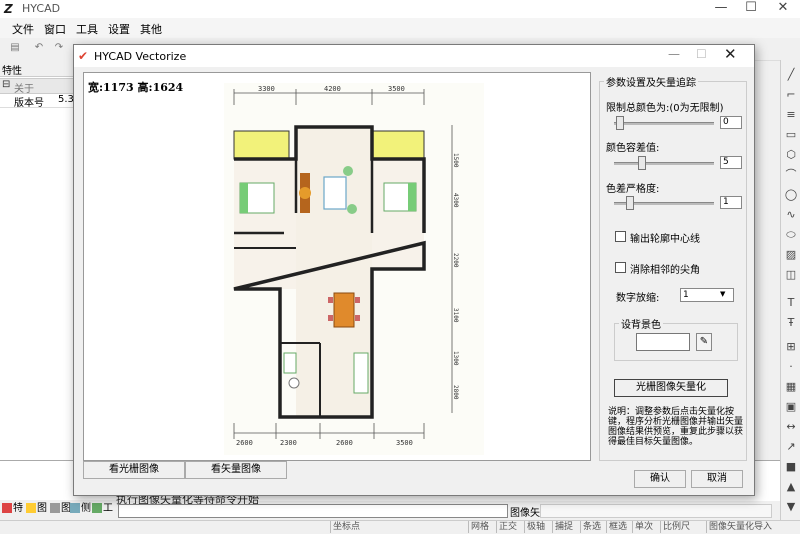 The width and height of the screenshot is (800, 534). What do you see at coordinates (55, 29) in the screenshot?
I see `menu-window: 窗口` at bounding box center [55, 29].